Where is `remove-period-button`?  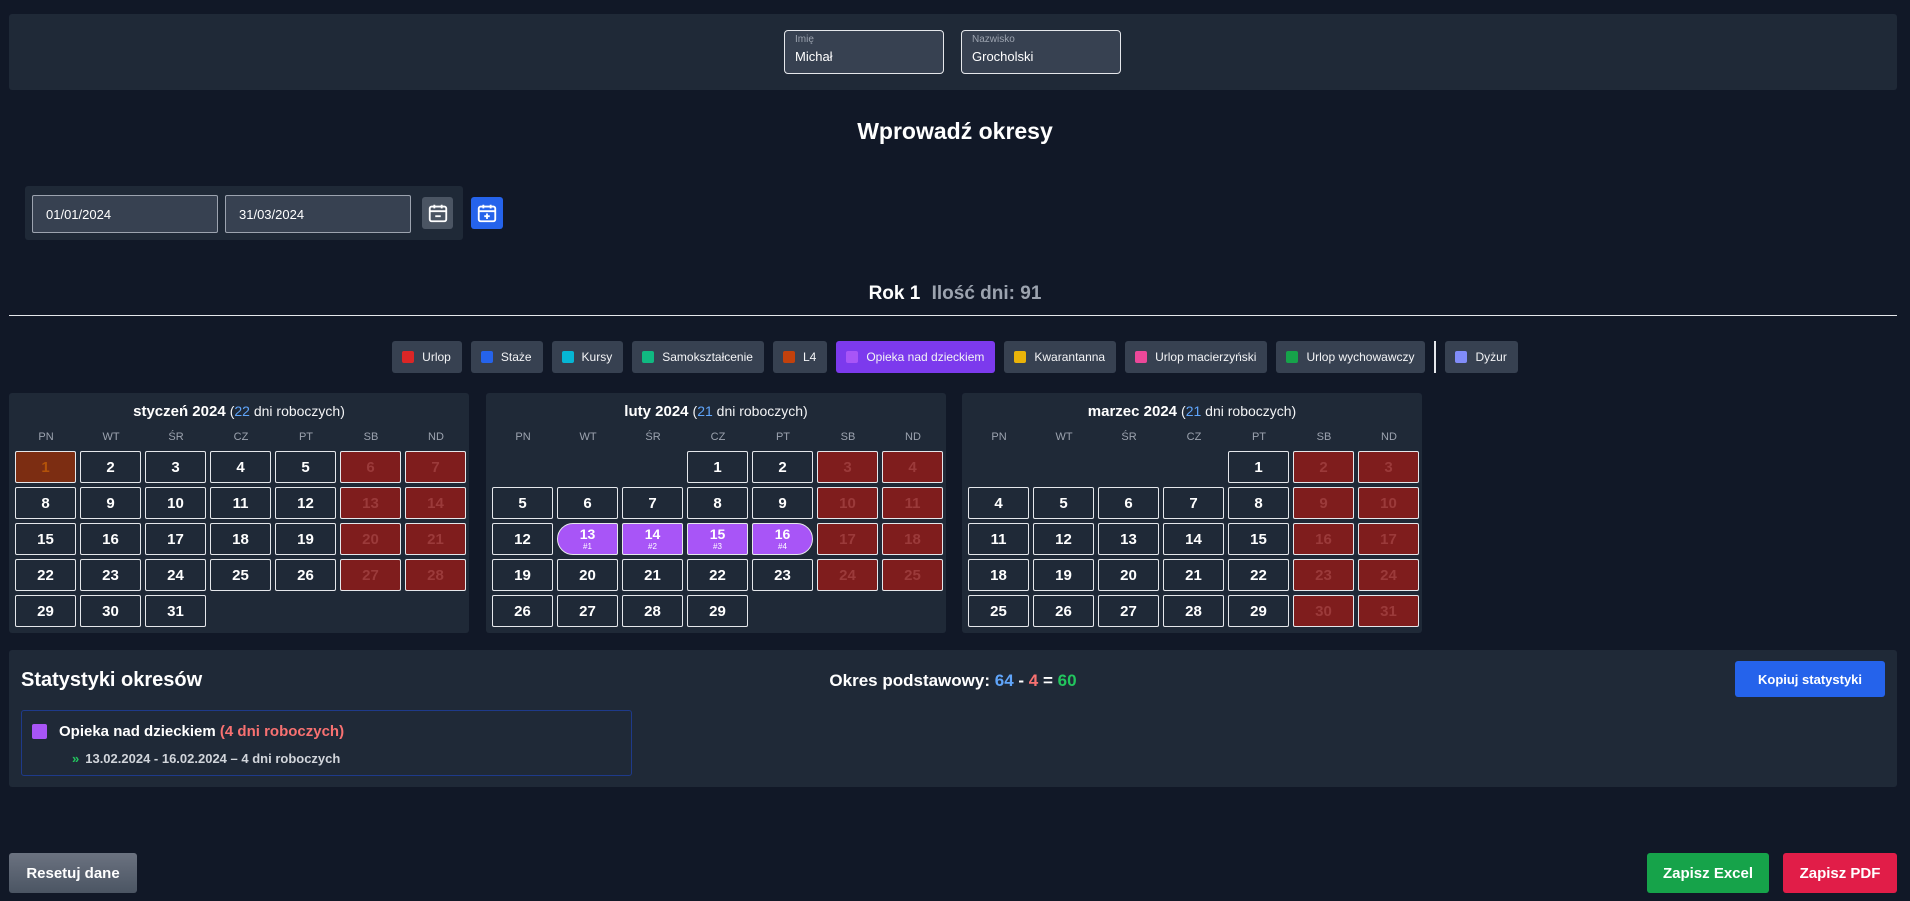
remove-period-button is located at coordinates (437, 213).